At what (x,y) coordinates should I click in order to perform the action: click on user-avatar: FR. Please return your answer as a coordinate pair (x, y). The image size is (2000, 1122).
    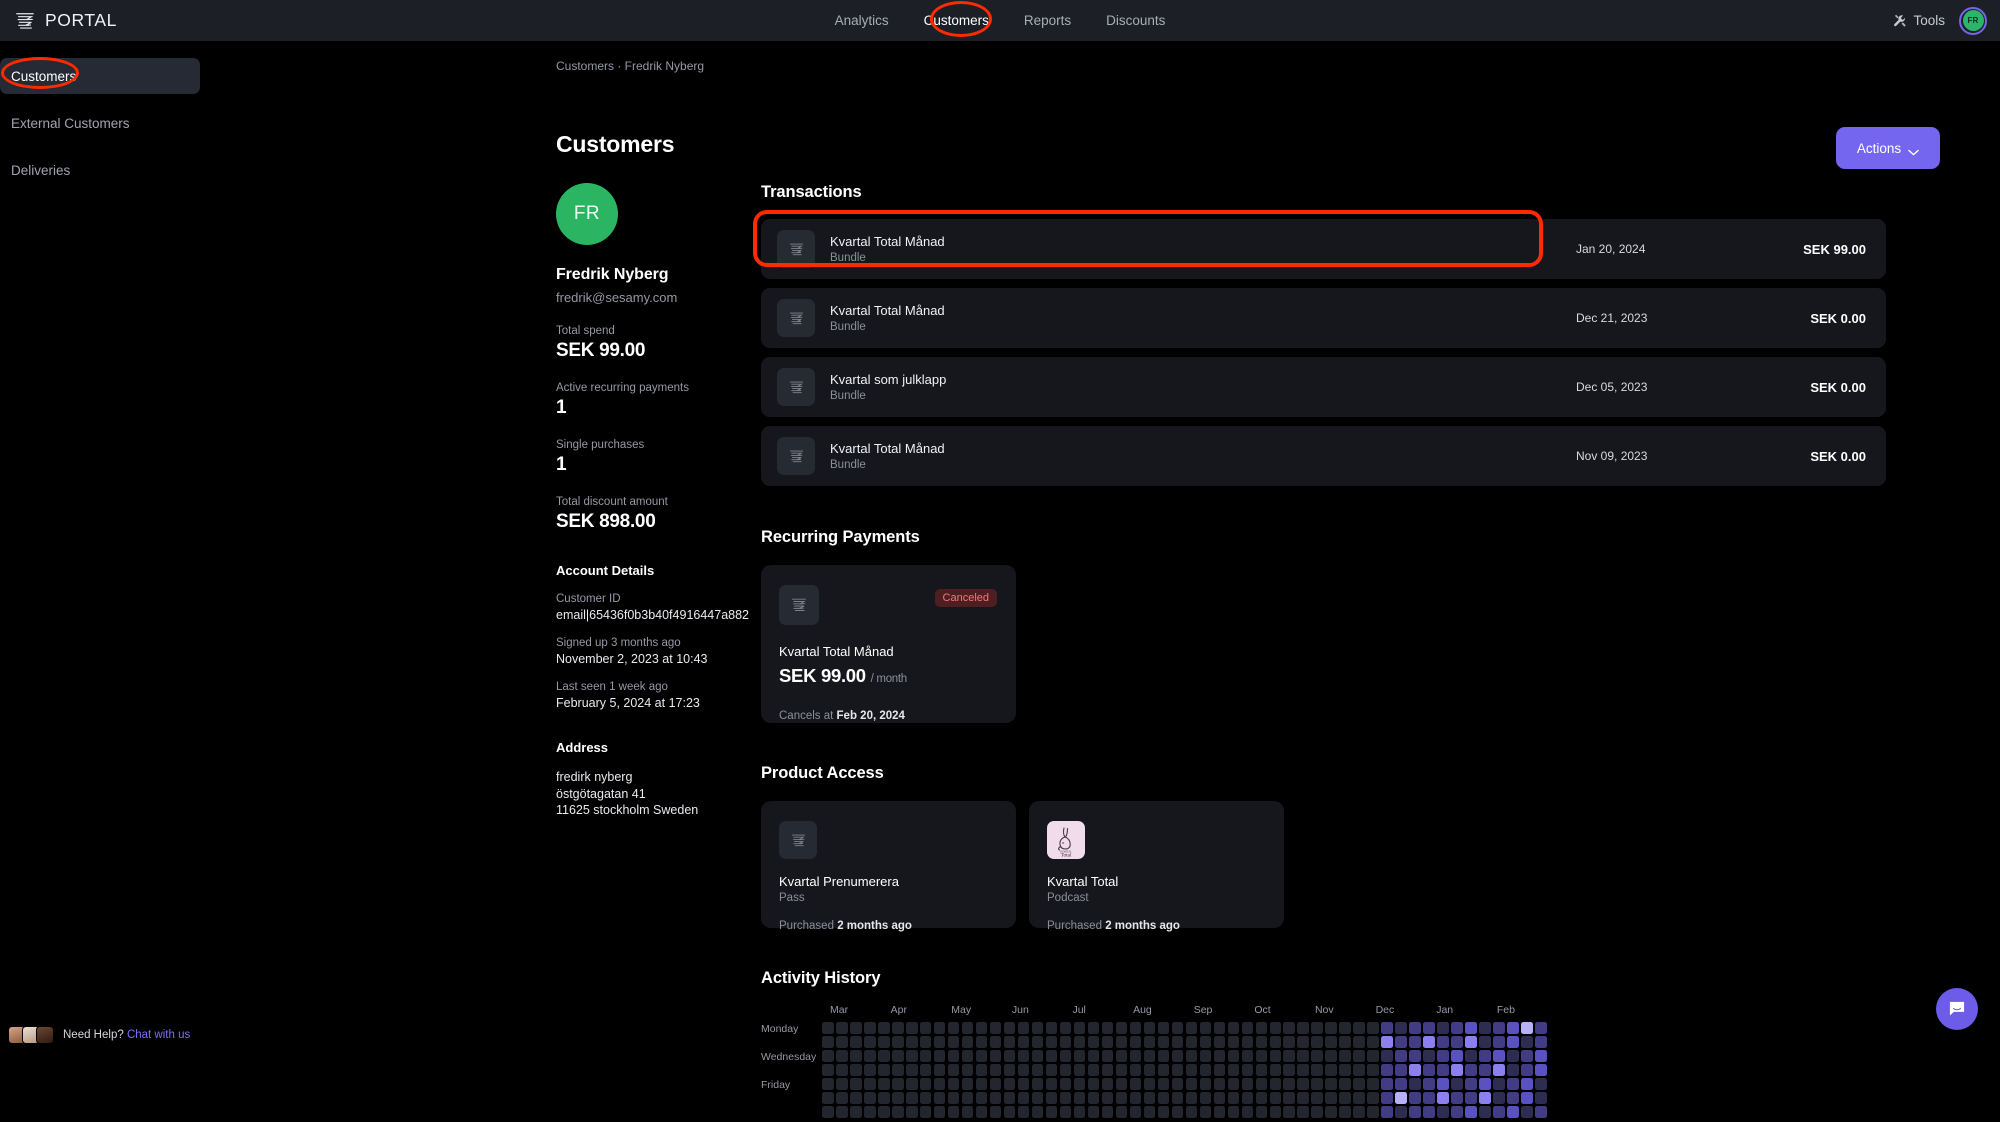
    Looking at the image, I should click on (1973, 21).